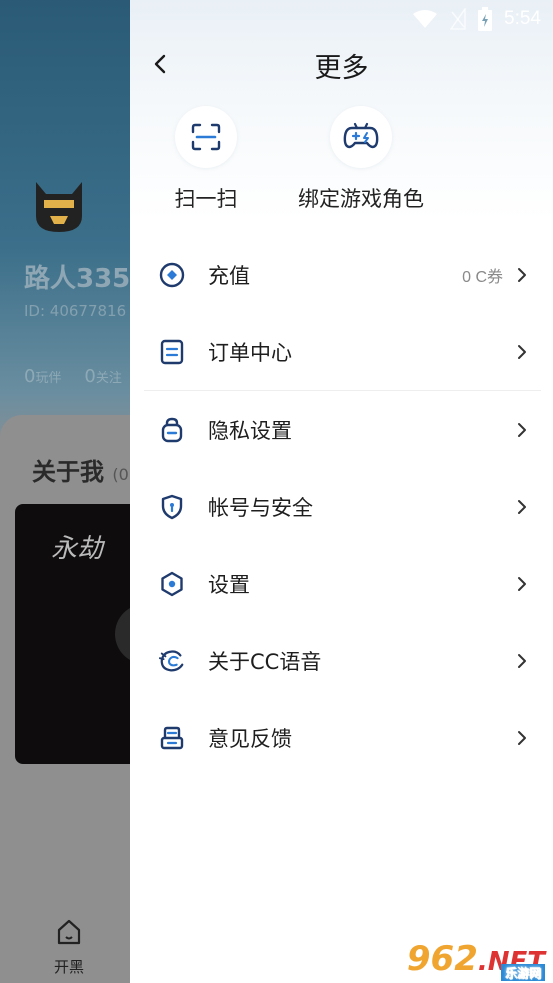 Image resolution: width=553 pixels, height=983 pixels. What do you see at coordinates (361, 199) in the screenshot?
I see `bind-game-role-label: 绑定游戏角色` at bounding box center [361, 199].